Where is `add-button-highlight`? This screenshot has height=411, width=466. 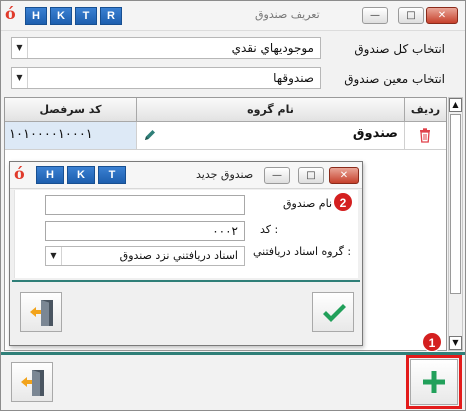 add-button-highlight is located at coordinates (434, 382).